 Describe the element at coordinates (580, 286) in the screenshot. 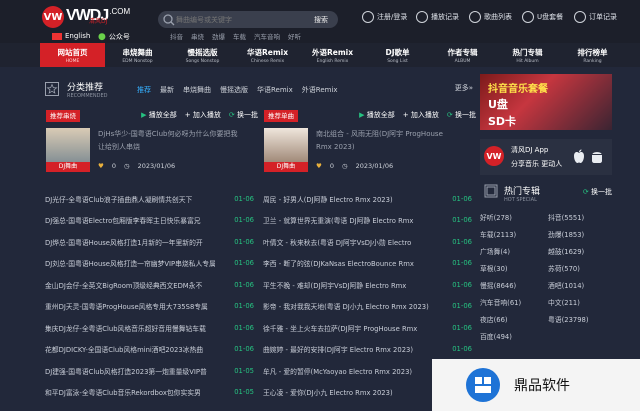

I see `album-tag: 酒吧(1014)` at that location.